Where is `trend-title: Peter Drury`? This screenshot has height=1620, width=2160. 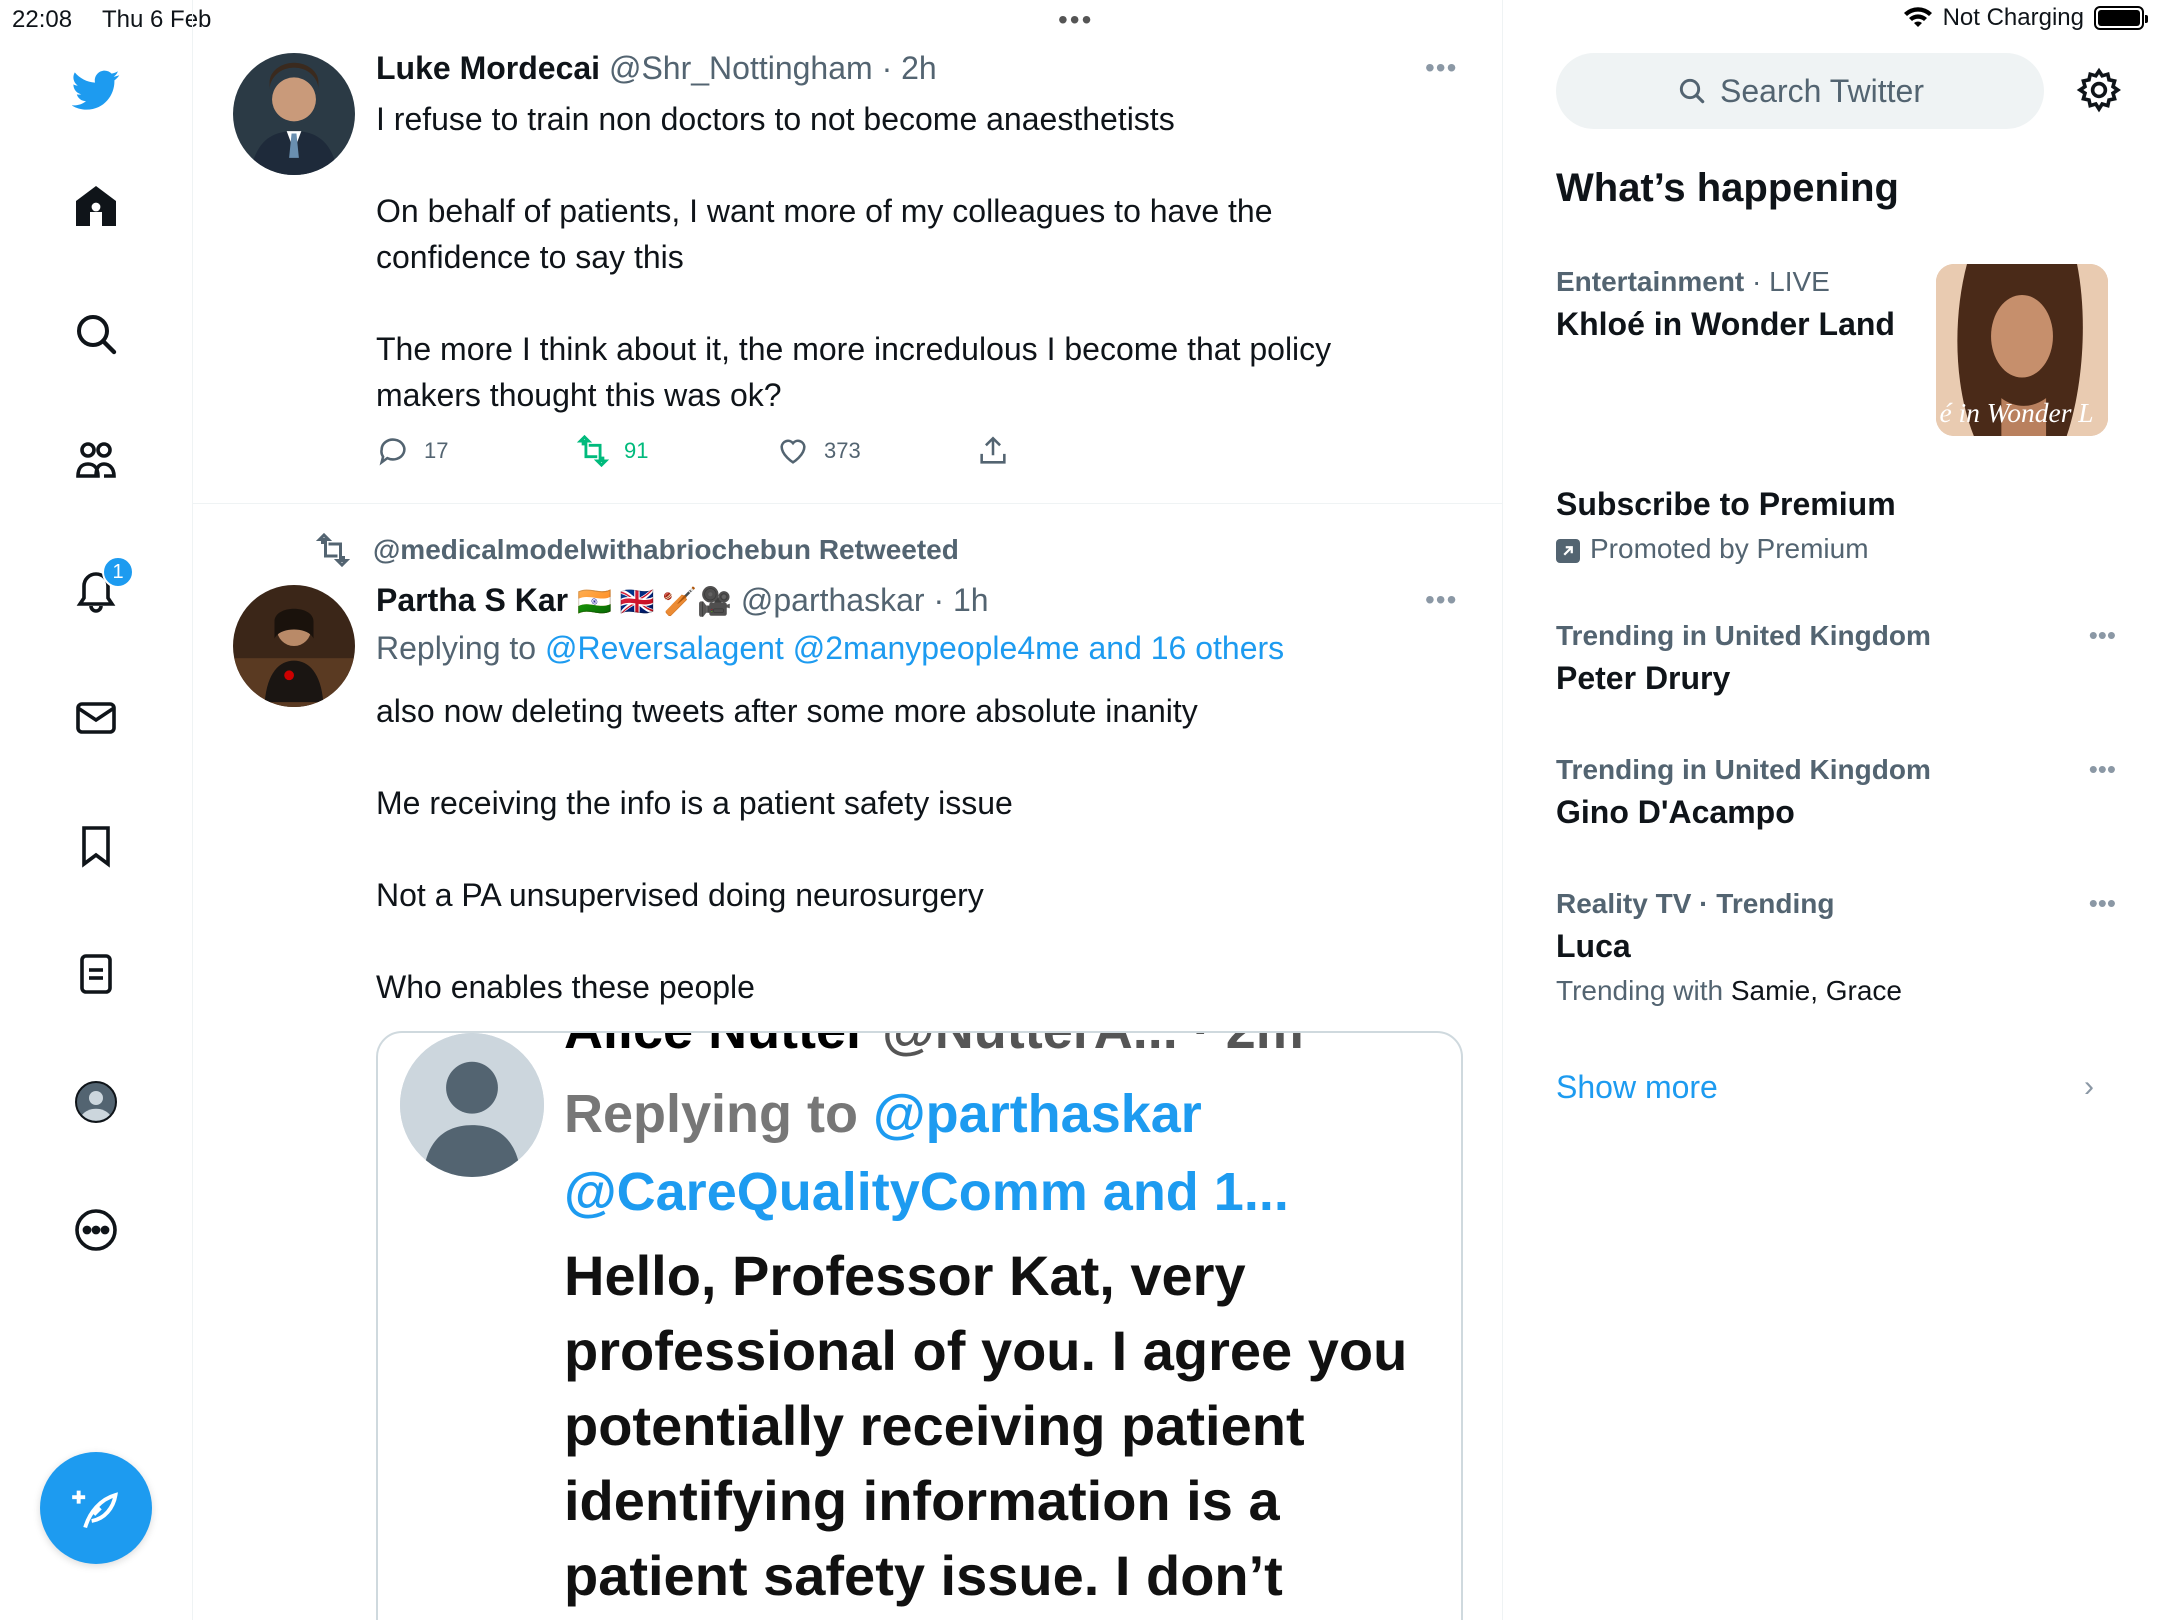
trend-title: Peter Drury is located at coordinates (1643, 678).